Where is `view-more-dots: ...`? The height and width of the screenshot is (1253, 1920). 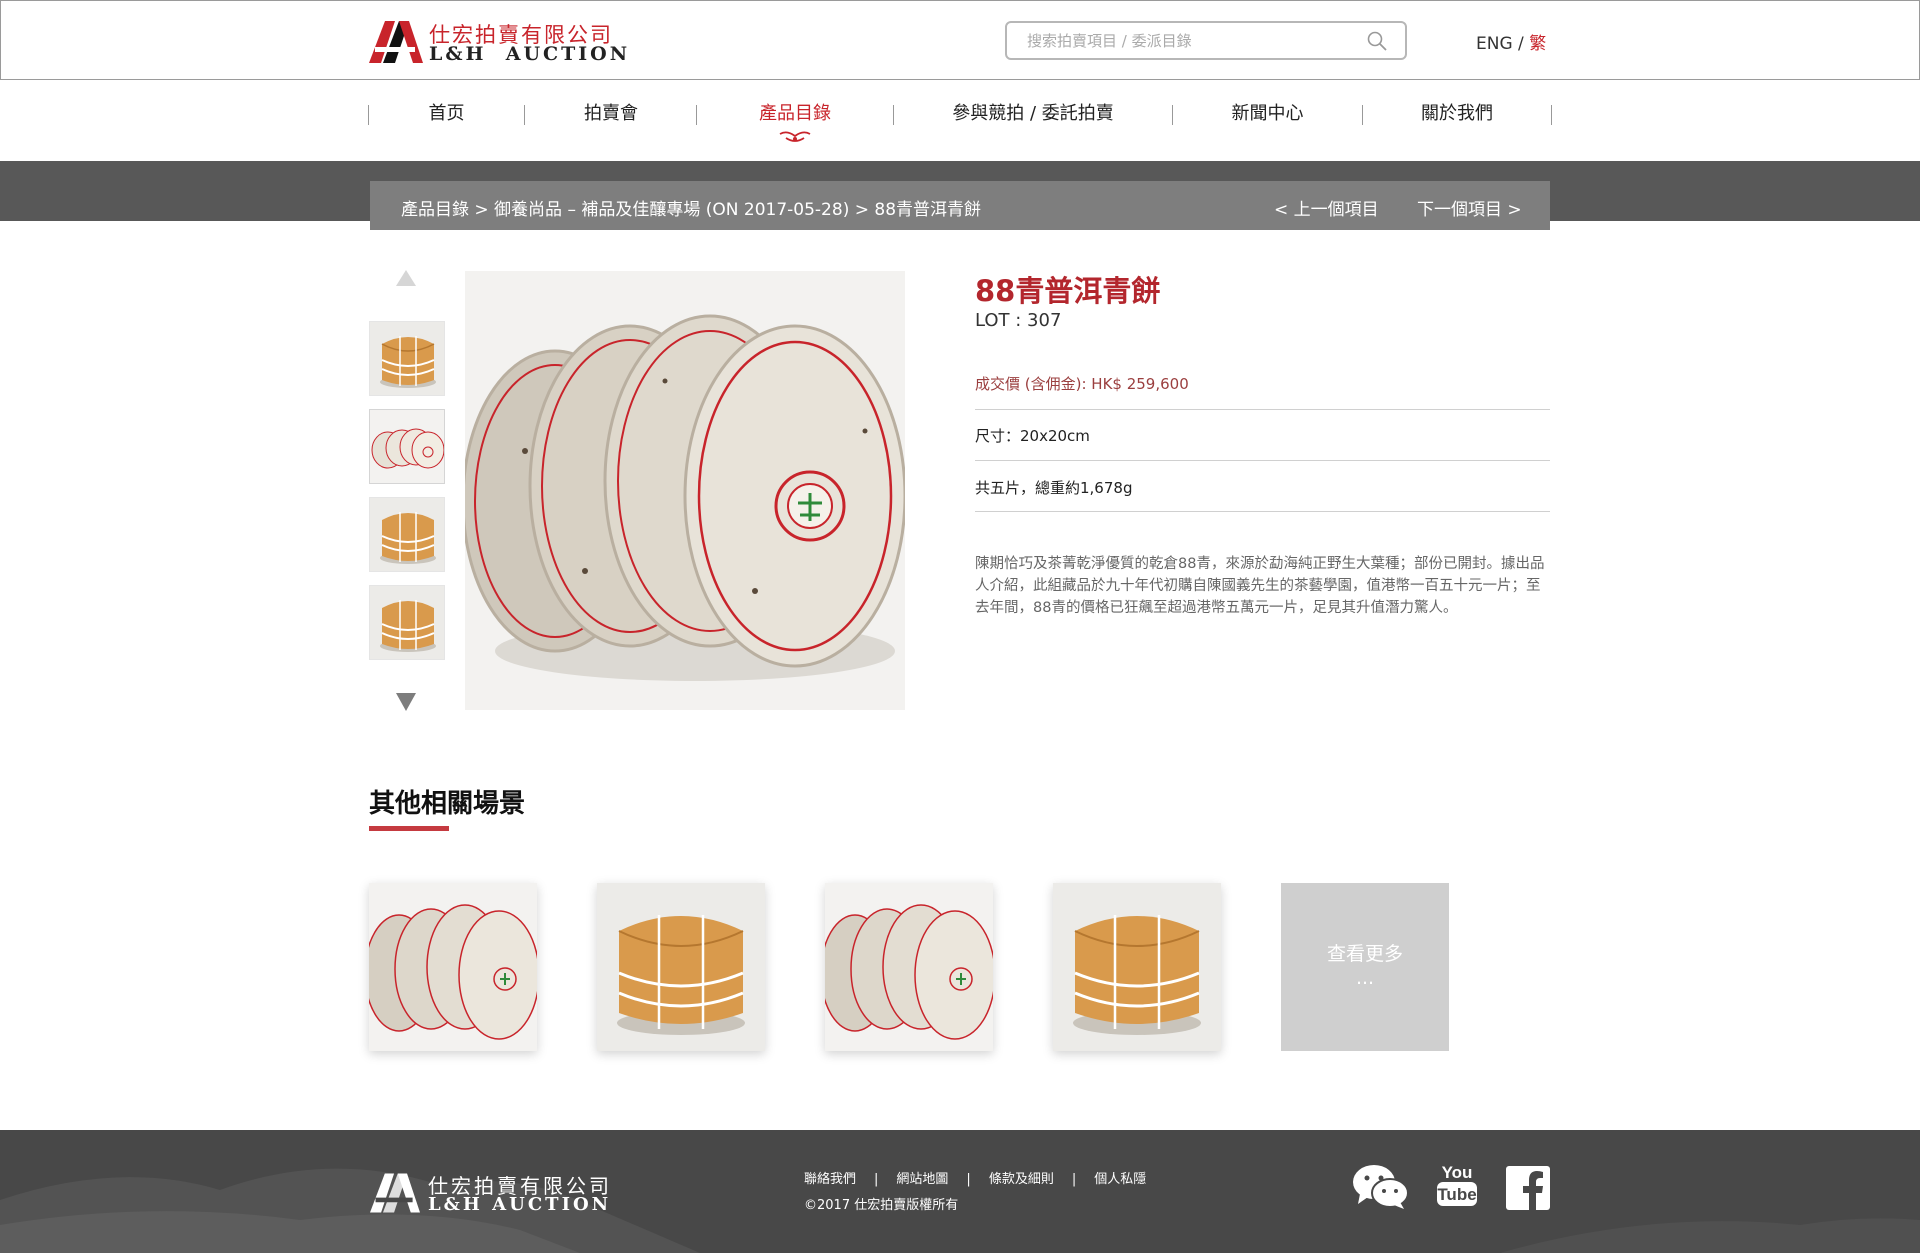 view-more-dots: ... is located at coordinates (1365, 978).